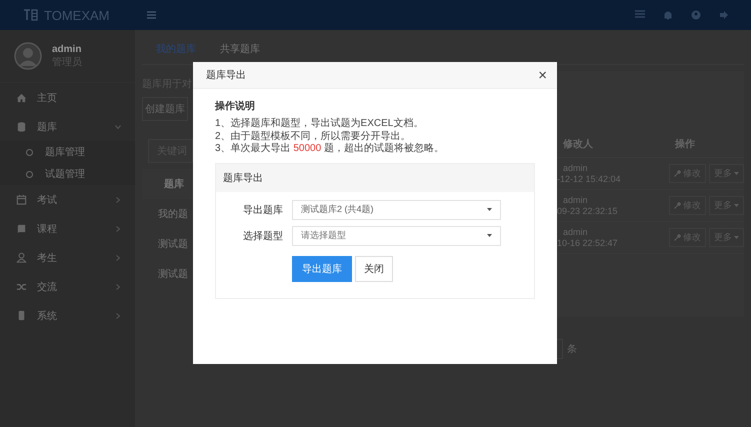 This screenshot has height=427, width=751. I want to click on panel-title: 题库导出, so click(375, 178).